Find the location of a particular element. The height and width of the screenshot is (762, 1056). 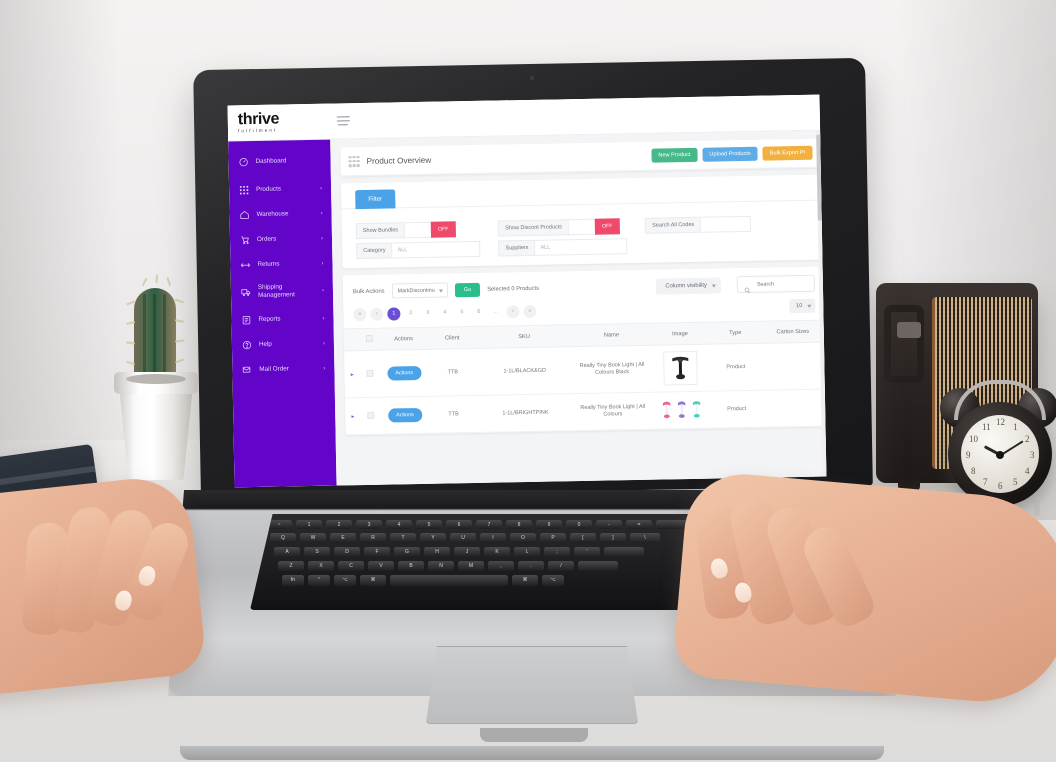

suppliers-input: ALL is located at coordinates (581, 247).